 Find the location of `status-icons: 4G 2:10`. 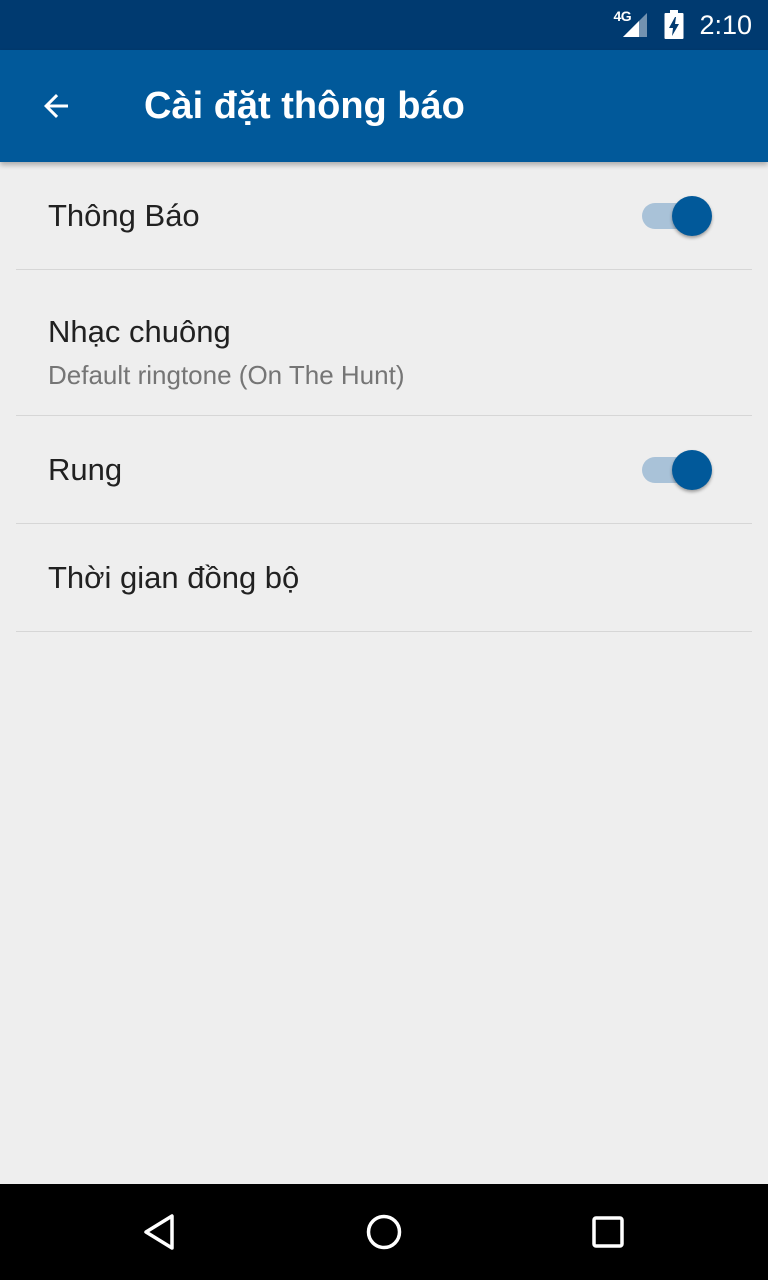

status-icons: 4G 2:10 is located at coordinates (682, 25).